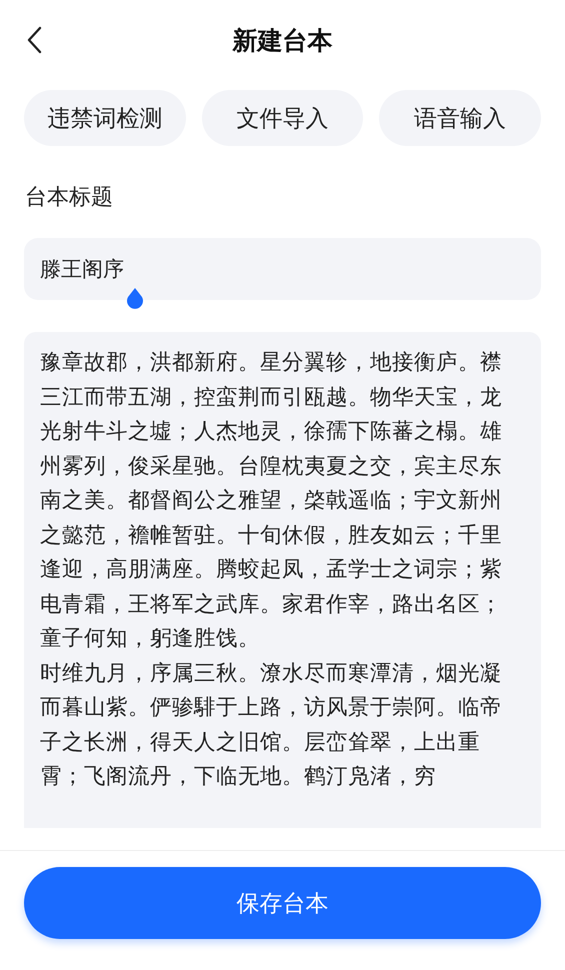  Describe the element at coordinates (34, 40) in the screenshot. I see `back-icon` at that location.